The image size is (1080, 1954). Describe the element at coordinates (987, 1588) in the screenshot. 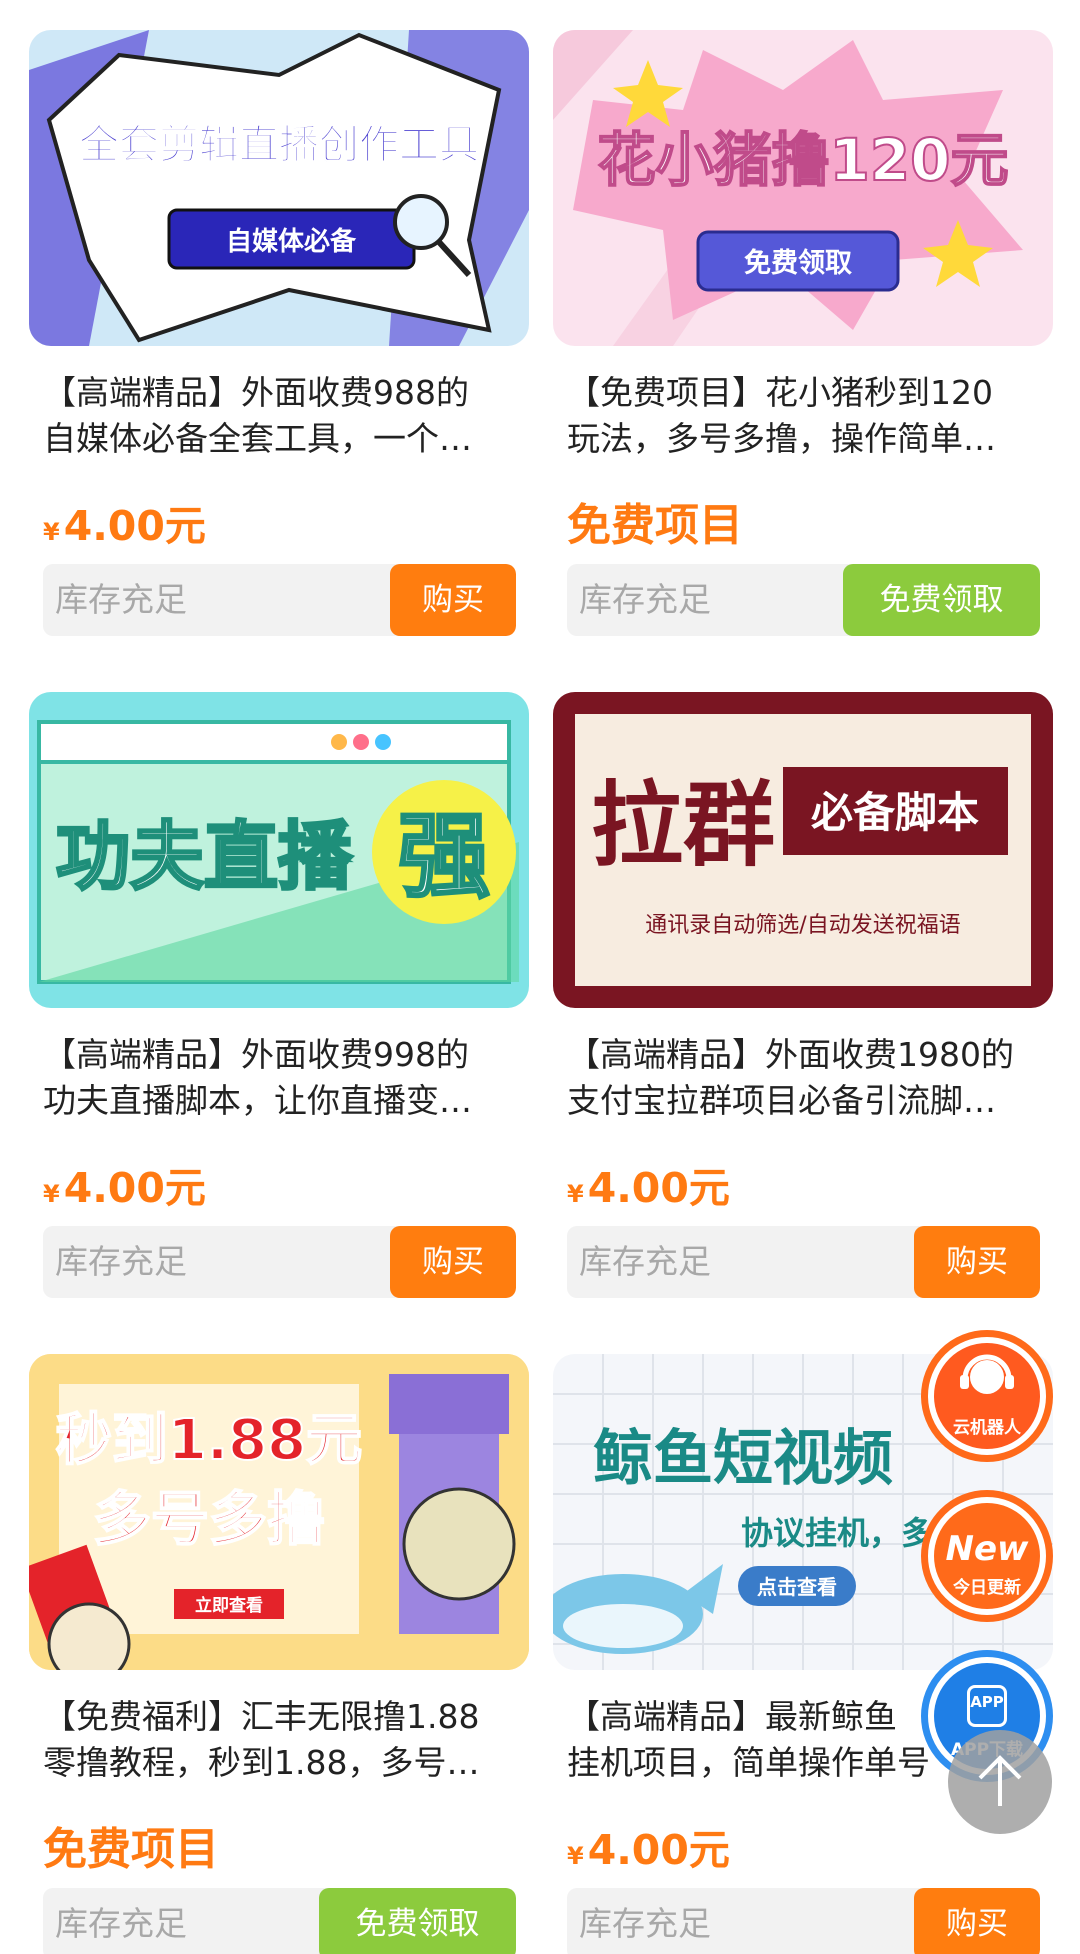

I see `today-update-label: 今日更新` at that location.